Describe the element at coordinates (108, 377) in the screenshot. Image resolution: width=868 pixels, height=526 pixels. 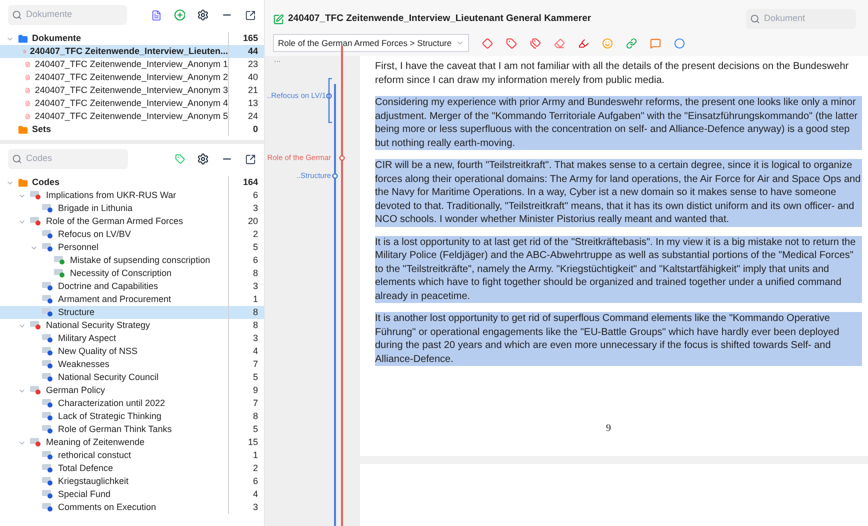
I see `row-label: National Security Council` at that location.